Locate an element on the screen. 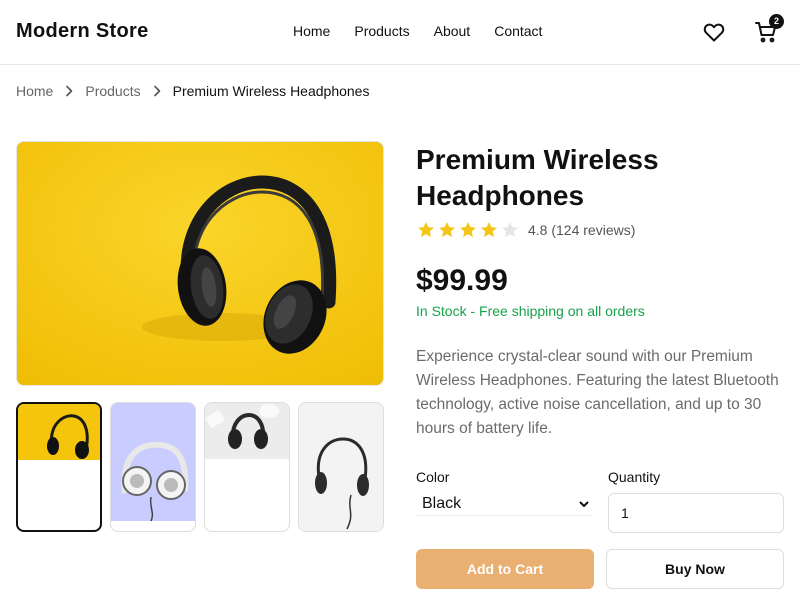 This screenshot has height=600, width=800. add-to-cart-button: Add to Cart is located at coordinates (505, 569).